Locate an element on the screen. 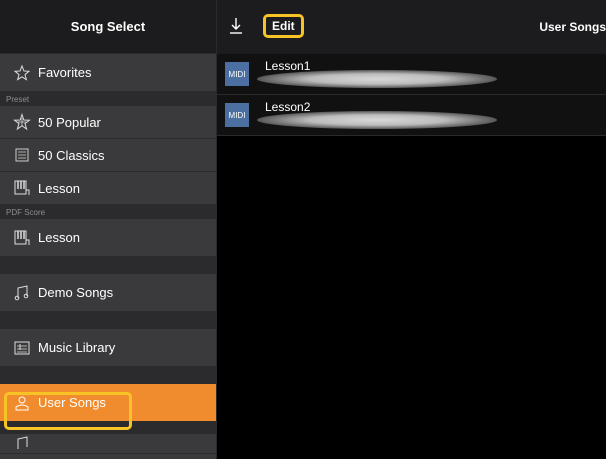 This screenshot has width=606, height=459. sidebar-item-user-songs: User Songs is located at coordinates (108, 403).